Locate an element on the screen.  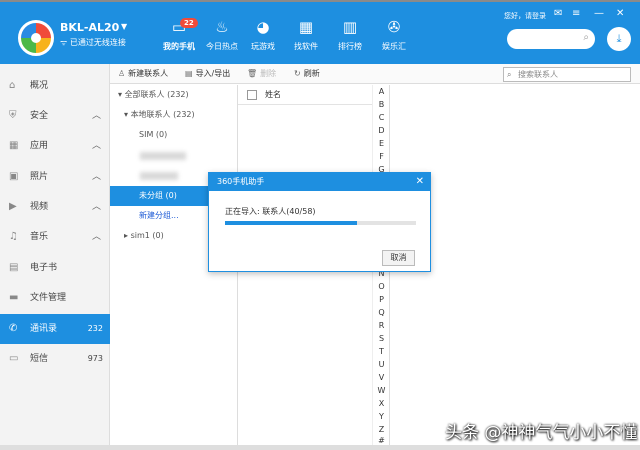
nav-label: 我的手机 is located at coordinates (179, 46).